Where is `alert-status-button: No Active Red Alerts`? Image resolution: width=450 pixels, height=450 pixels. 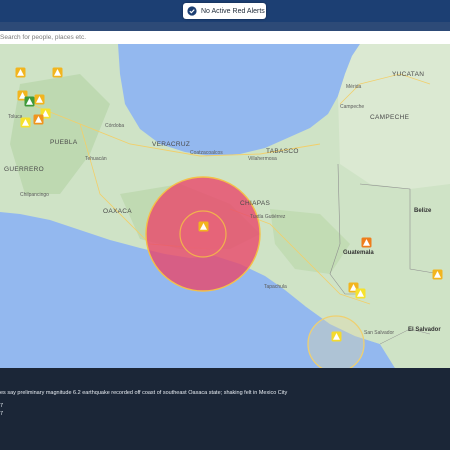
alert-status-button: No Active Red Alerts is located at coordinates (224, 11).